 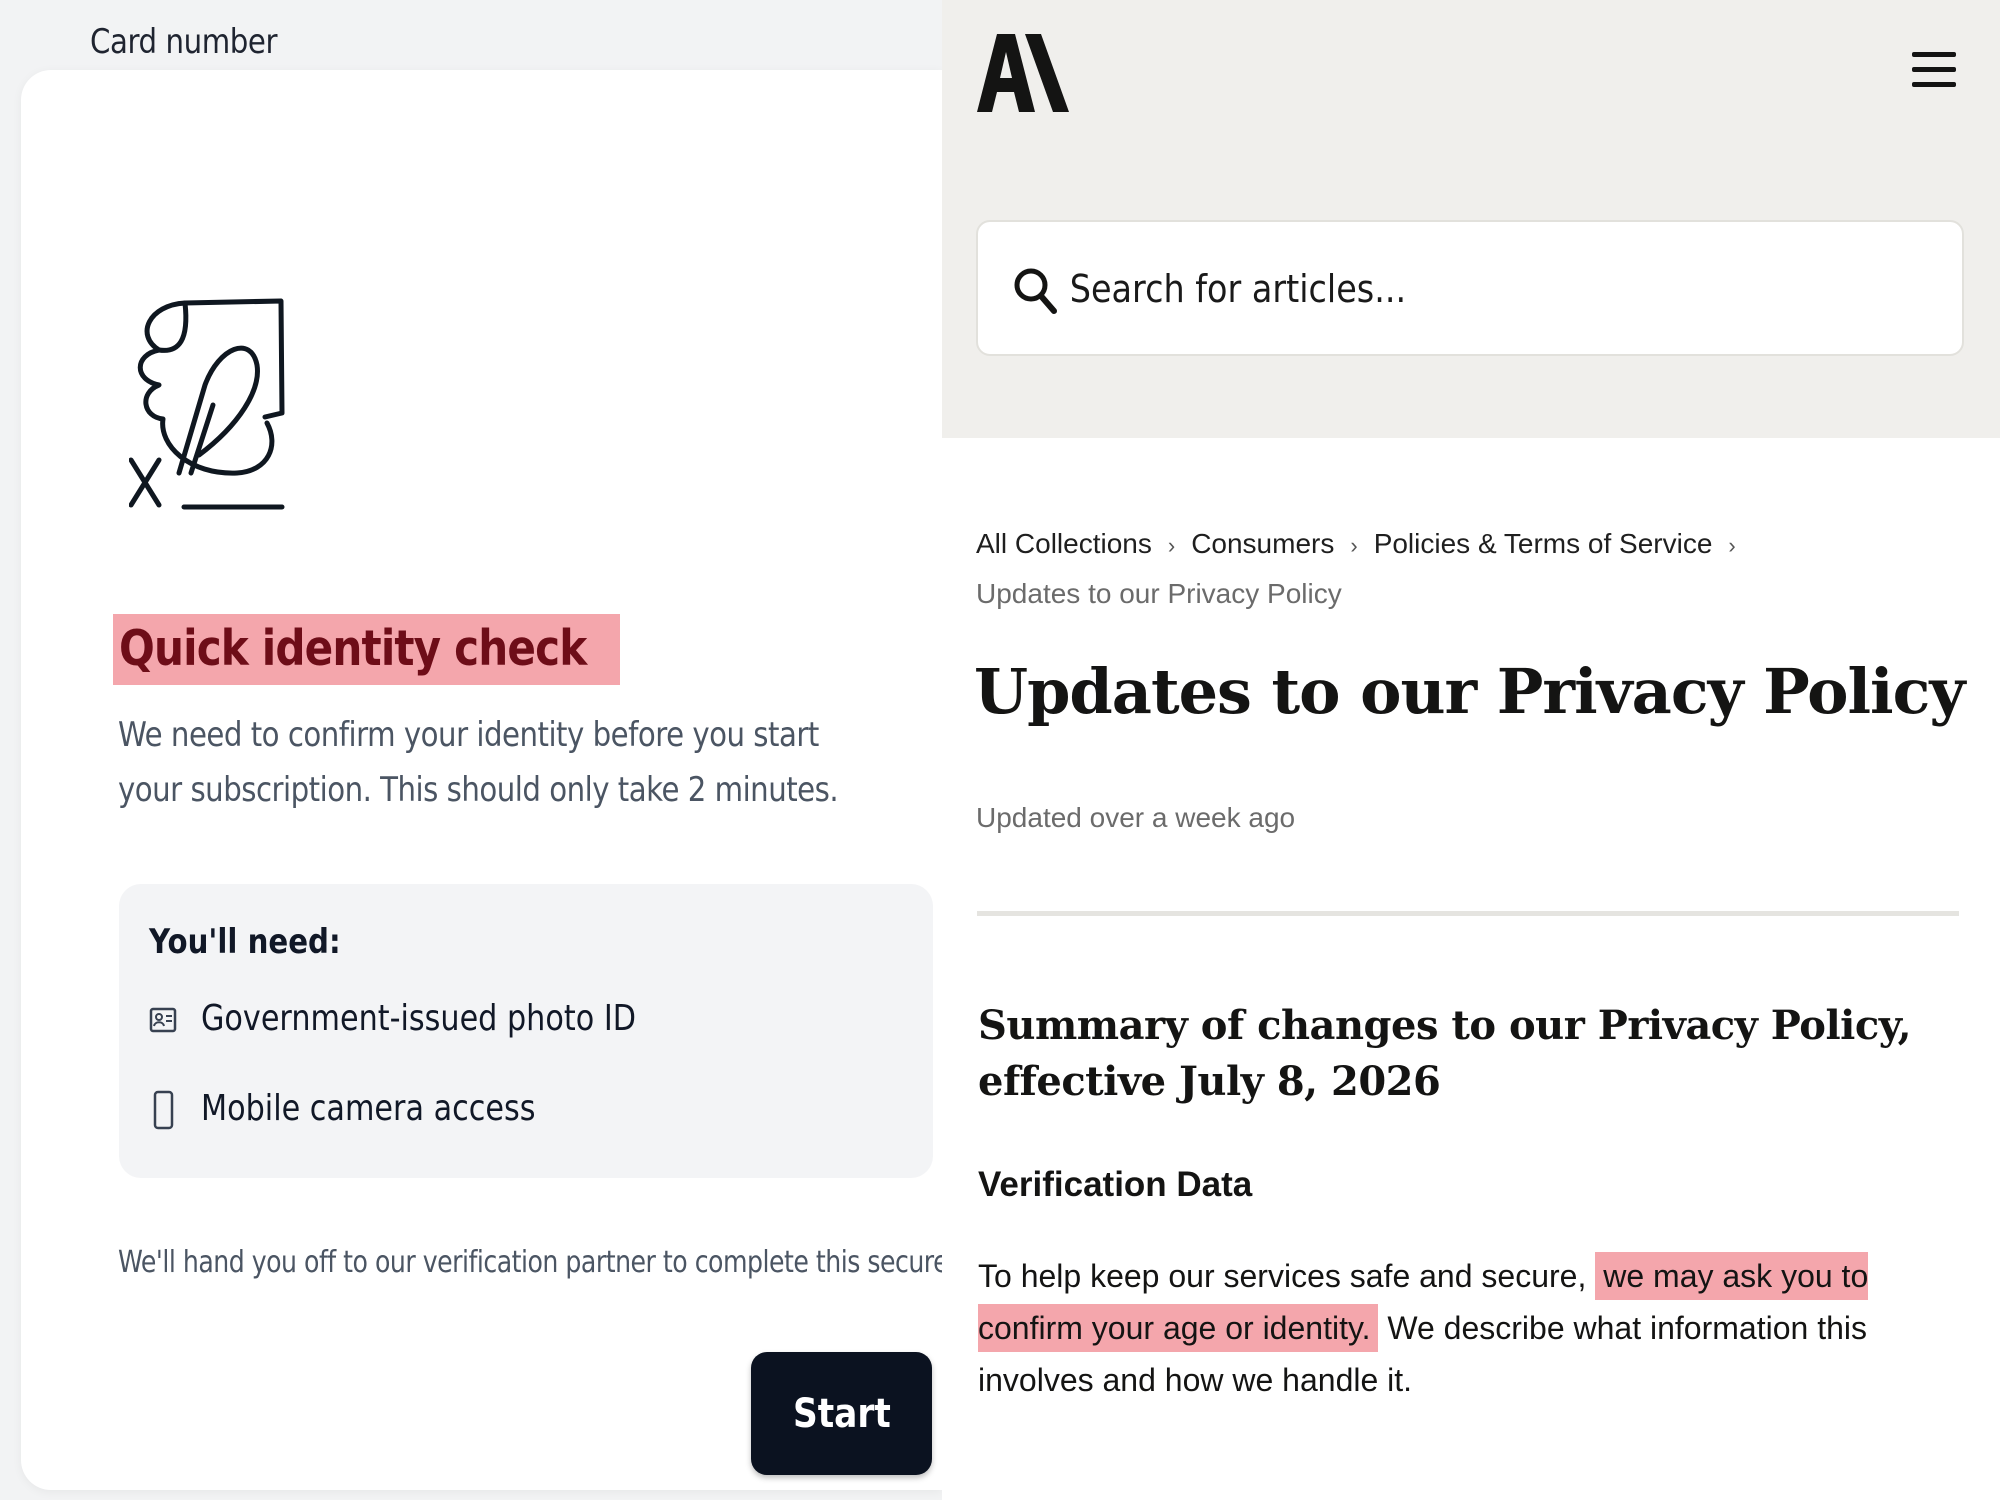 I want to click on breadcrumb-all-collections: All Collections, so click(x=1064, y=543).